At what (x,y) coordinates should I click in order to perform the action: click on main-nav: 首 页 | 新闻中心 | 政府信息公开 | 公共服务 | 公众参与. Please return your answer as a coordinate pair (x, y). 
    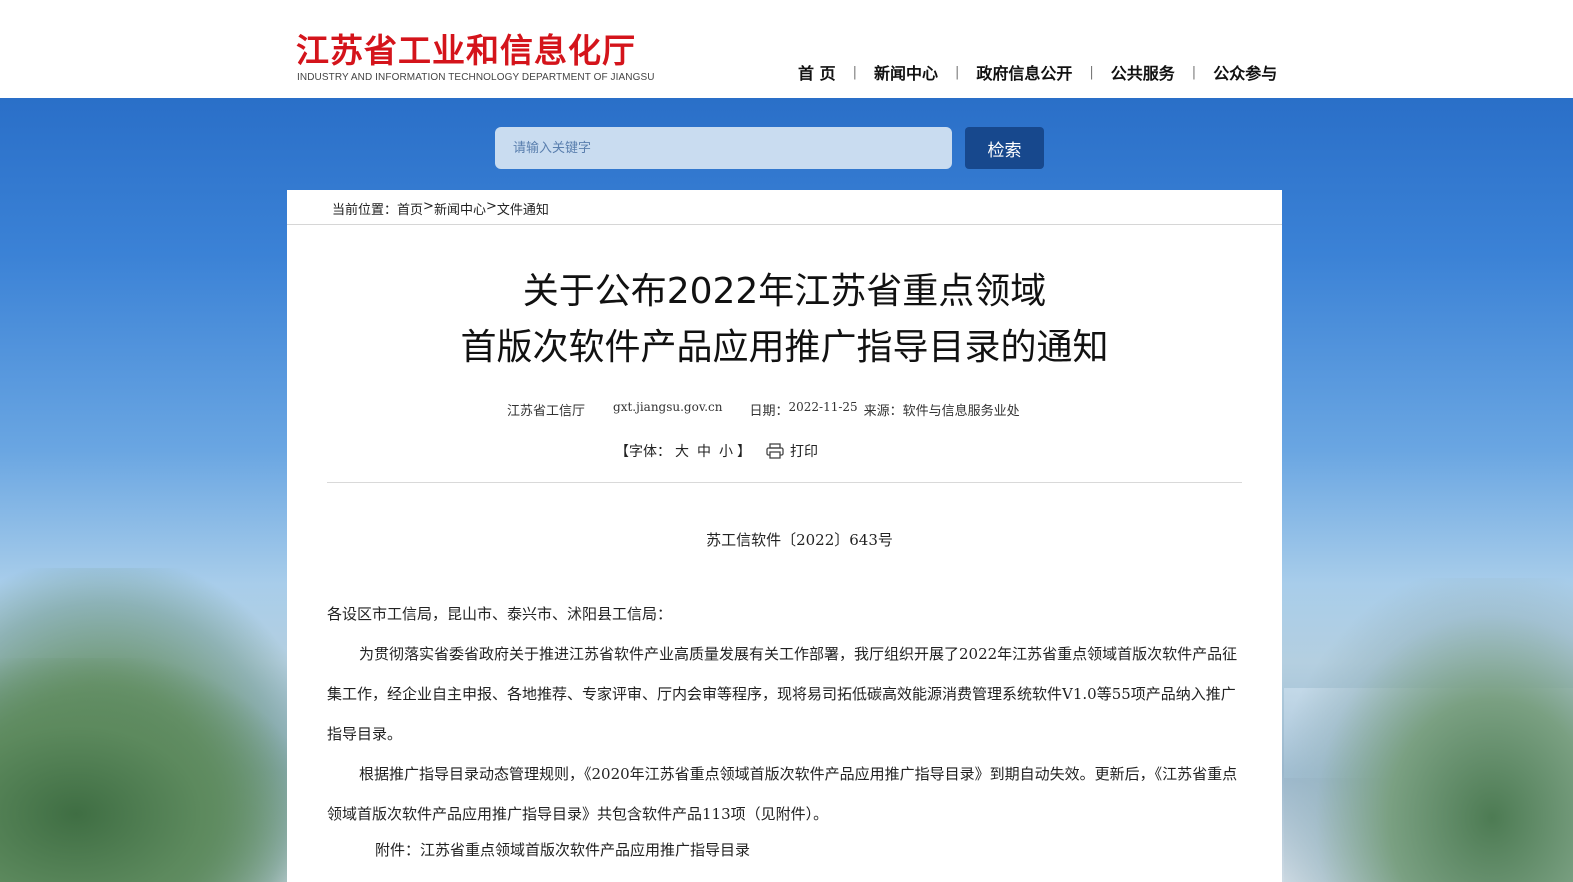
    Looking at the image, I should click on (1037, 72).